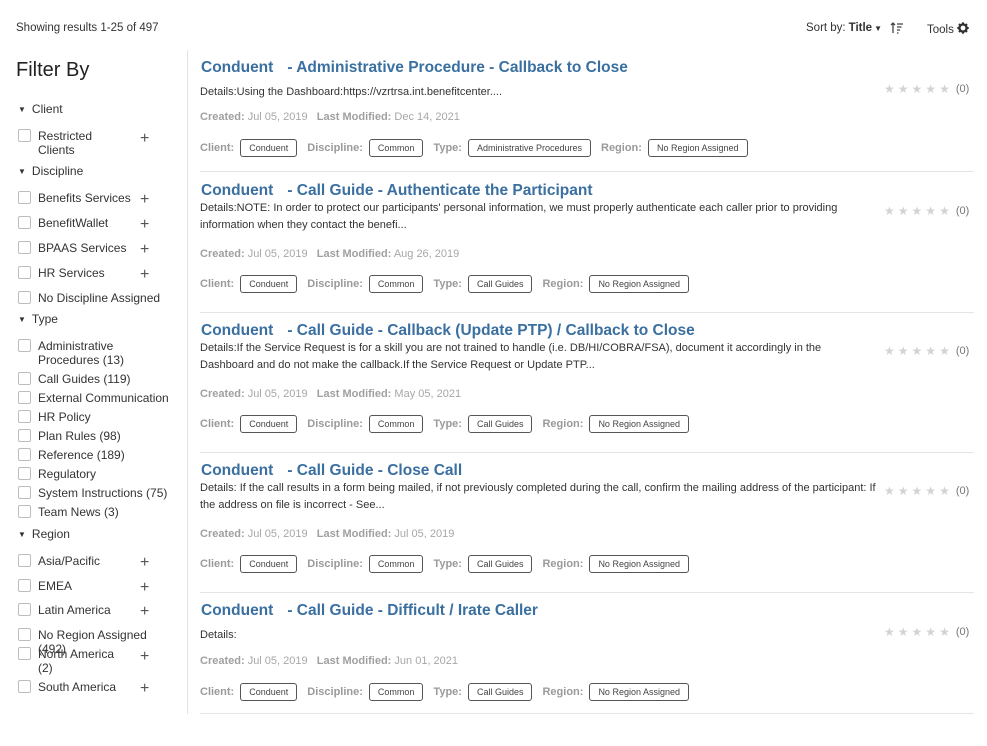 The height and width of the screenshot is (746, 987). Describe the element at coordinates (98, 610) in the screenshot. I see `filter-item-latin-america: Latin America` at that location.